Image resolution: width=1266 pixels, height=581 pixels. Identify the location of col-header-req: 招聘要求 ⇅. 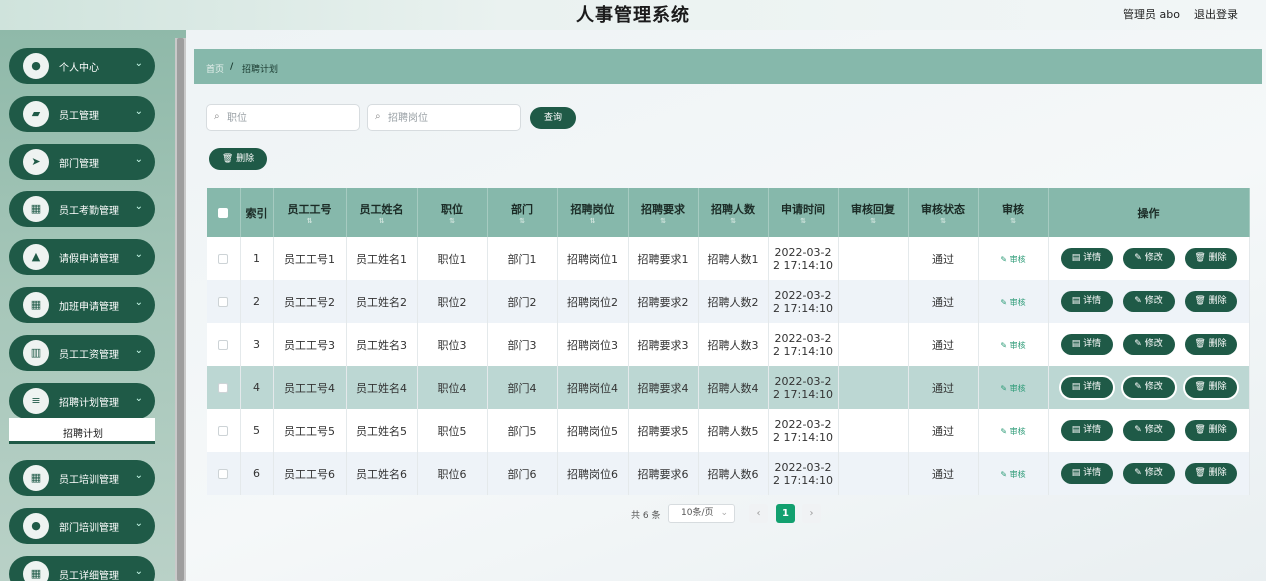
(663, 212).